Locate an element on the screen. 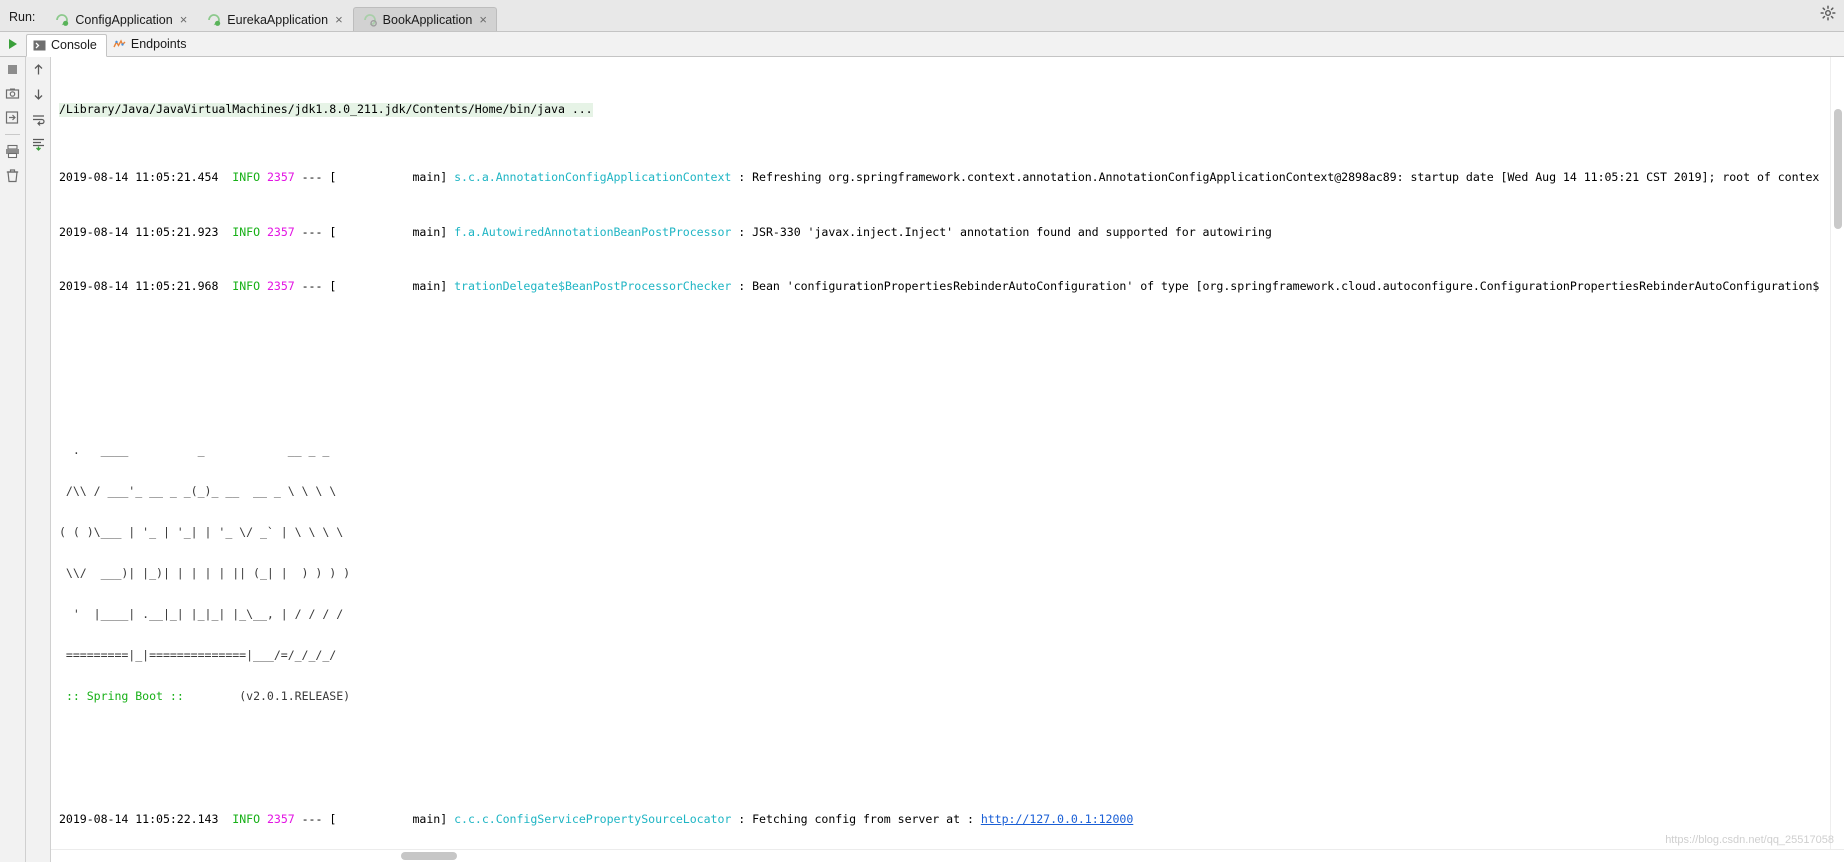  spring-banner-line: =========|_|==============|___/=/_/_/_/ is located at coordinates (198, 655).